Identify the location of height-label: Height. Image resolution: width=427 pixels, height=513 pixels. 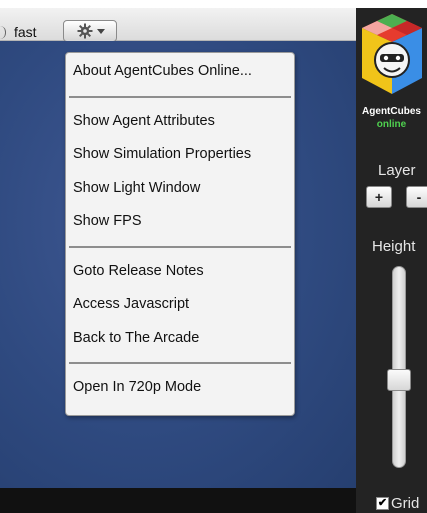
(394, 246).